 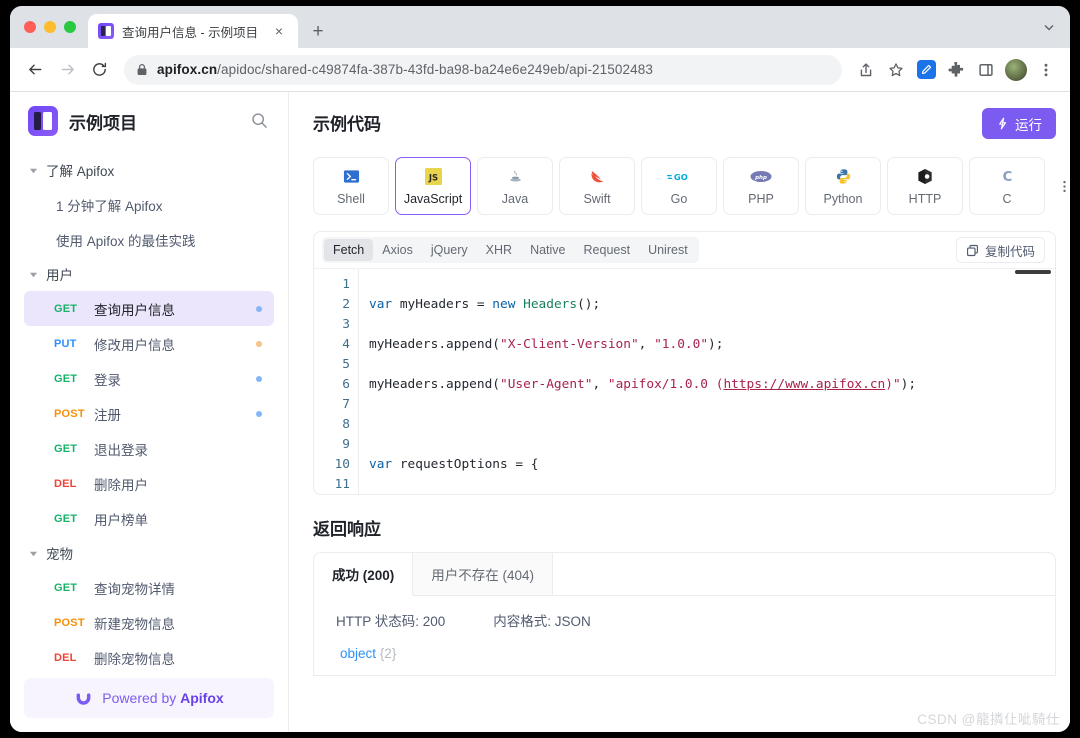 What do you see at coordinates (972, 250) in the screenshot?
I see `copy-icon` at bounding box center [972, 250].